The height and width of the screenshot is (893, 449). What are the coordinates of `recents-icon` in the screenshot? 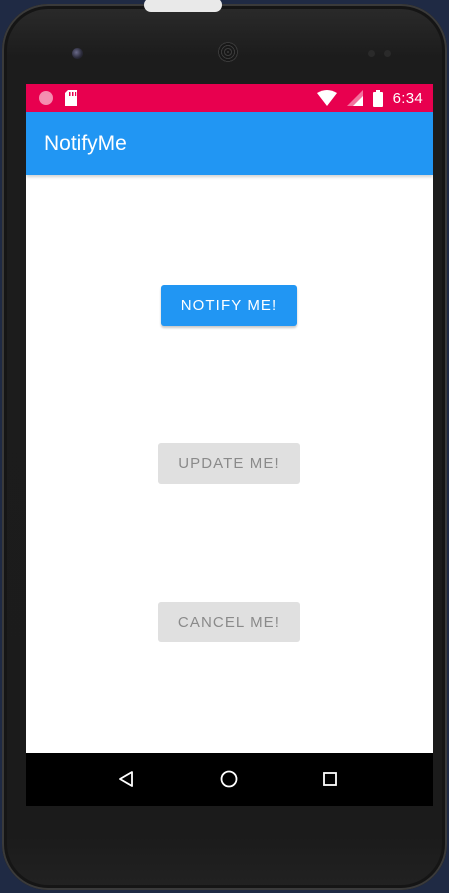 It's located at (330, 779).